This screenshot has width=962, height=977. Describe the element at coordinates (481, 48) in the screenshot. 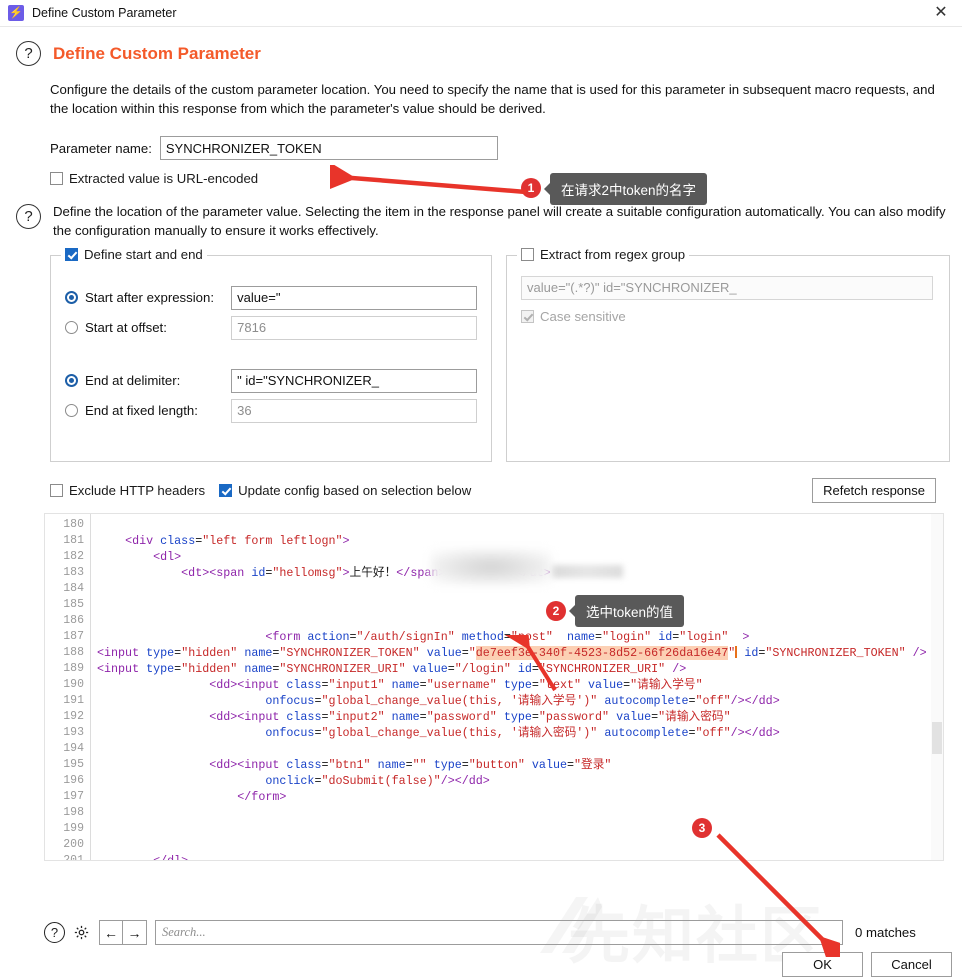

I see `dialog-header: ? Define Custom Parameter` at that location.